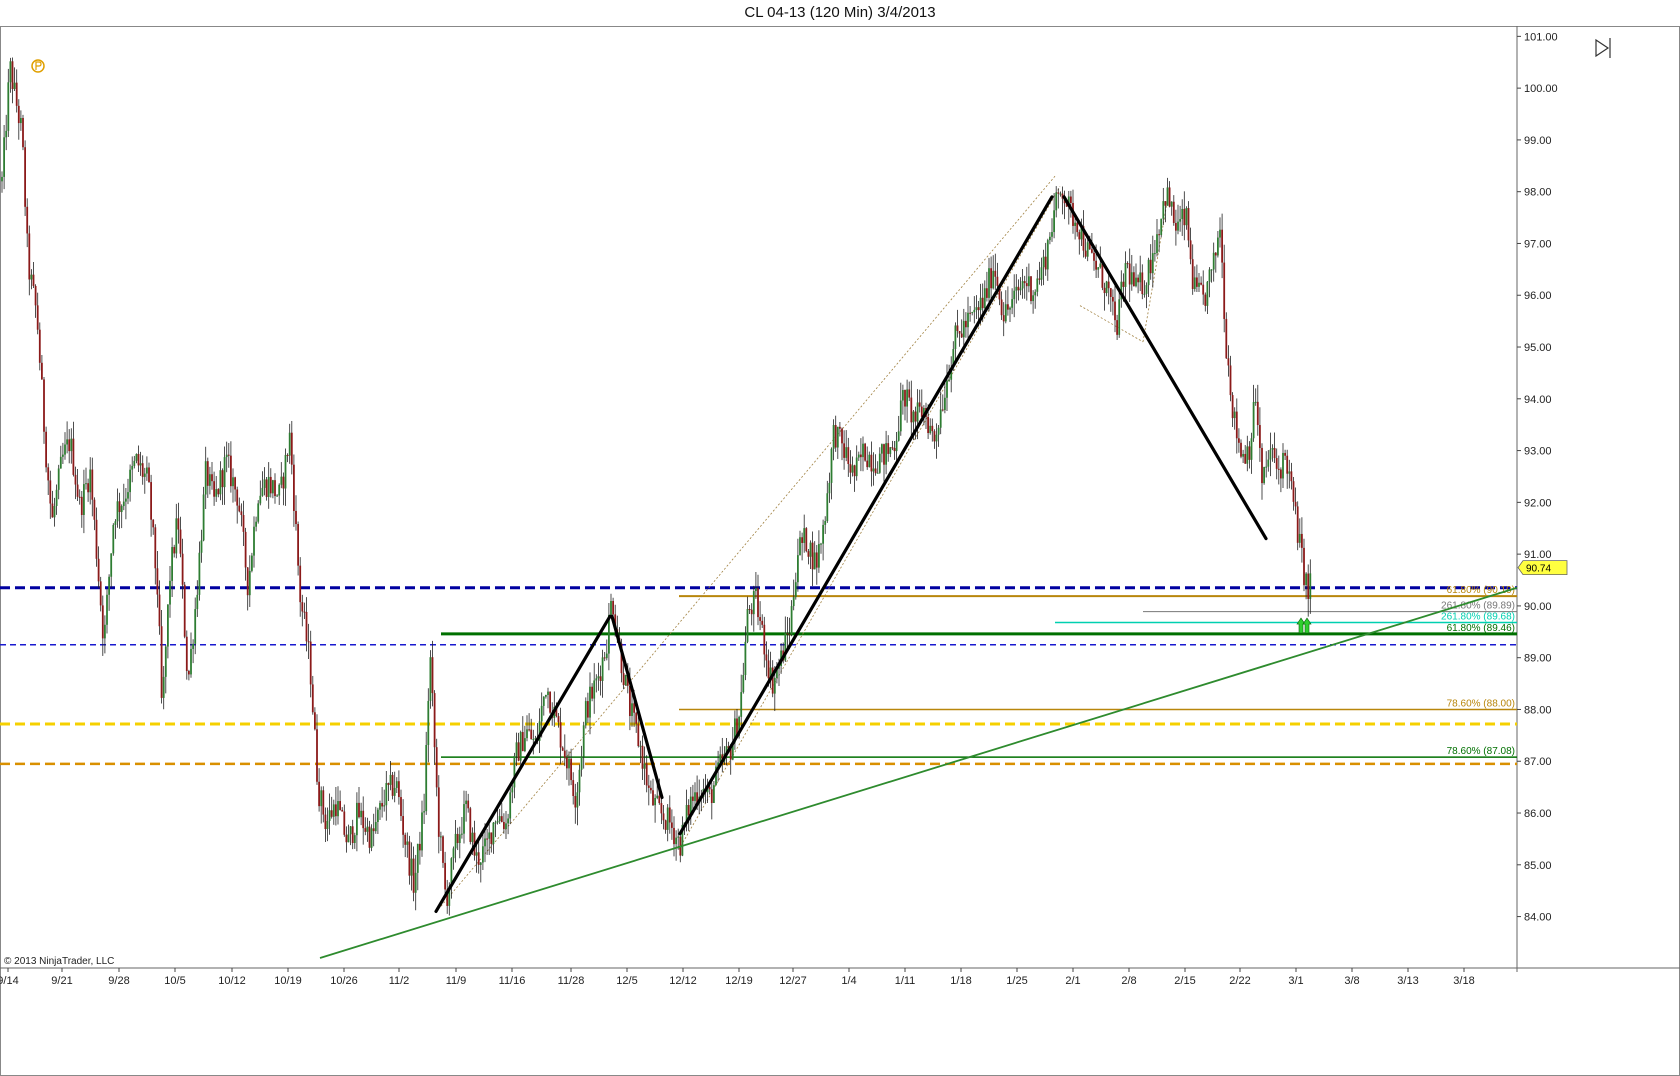 The image size is (1680, 1076). What do you see at coordinates (1072, 981) in the screenshot?
I see `x-tick-label: 2/1` at bounding box center [1072, 981].